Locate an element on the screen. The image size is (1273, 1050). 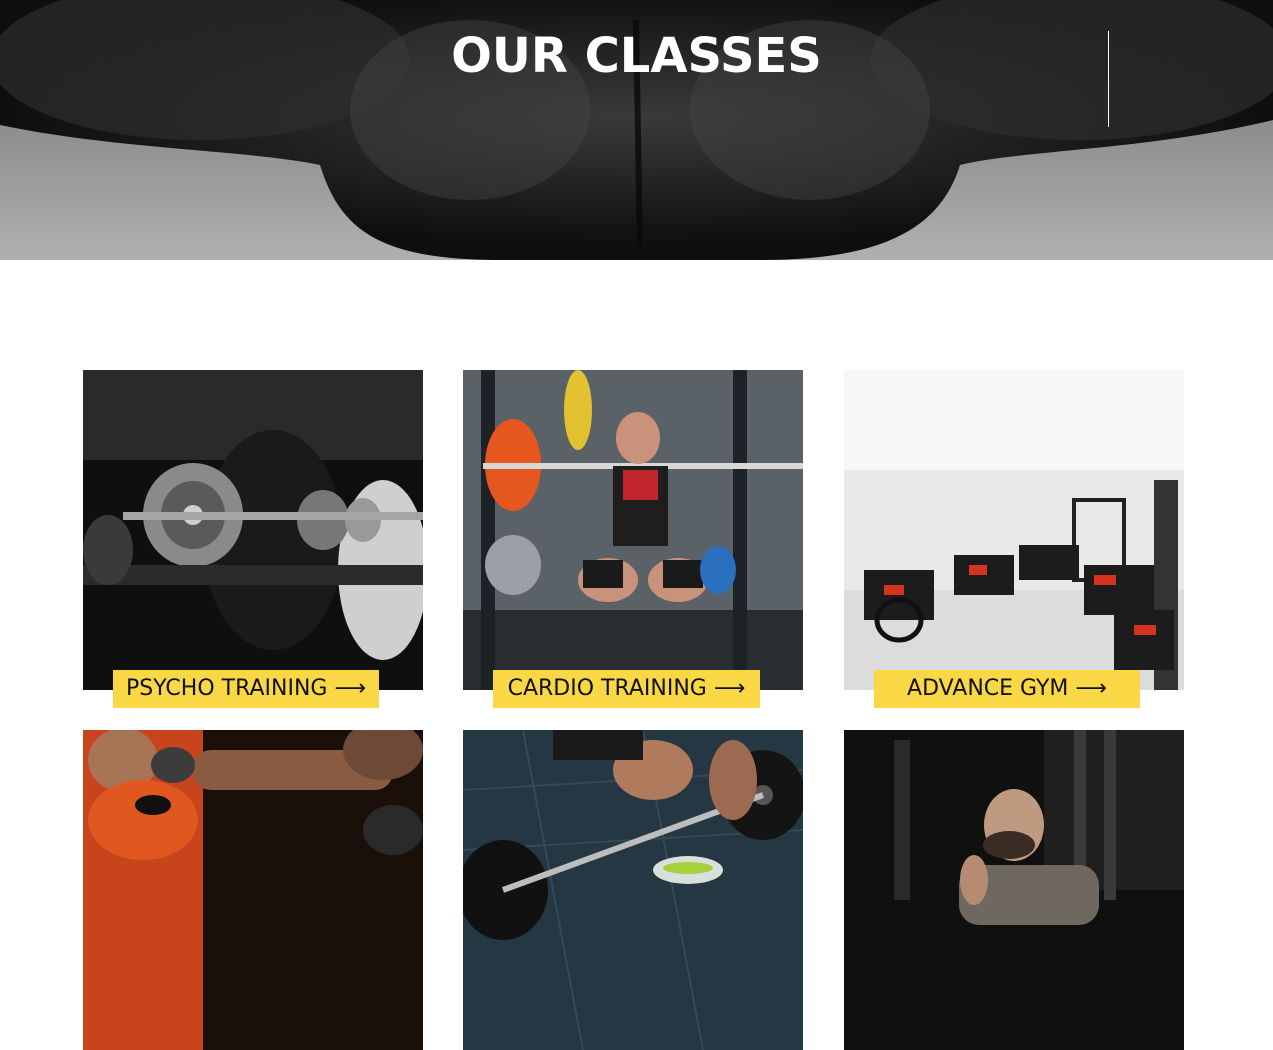
class-card-psycho-training is located at coordinates (253, 530).